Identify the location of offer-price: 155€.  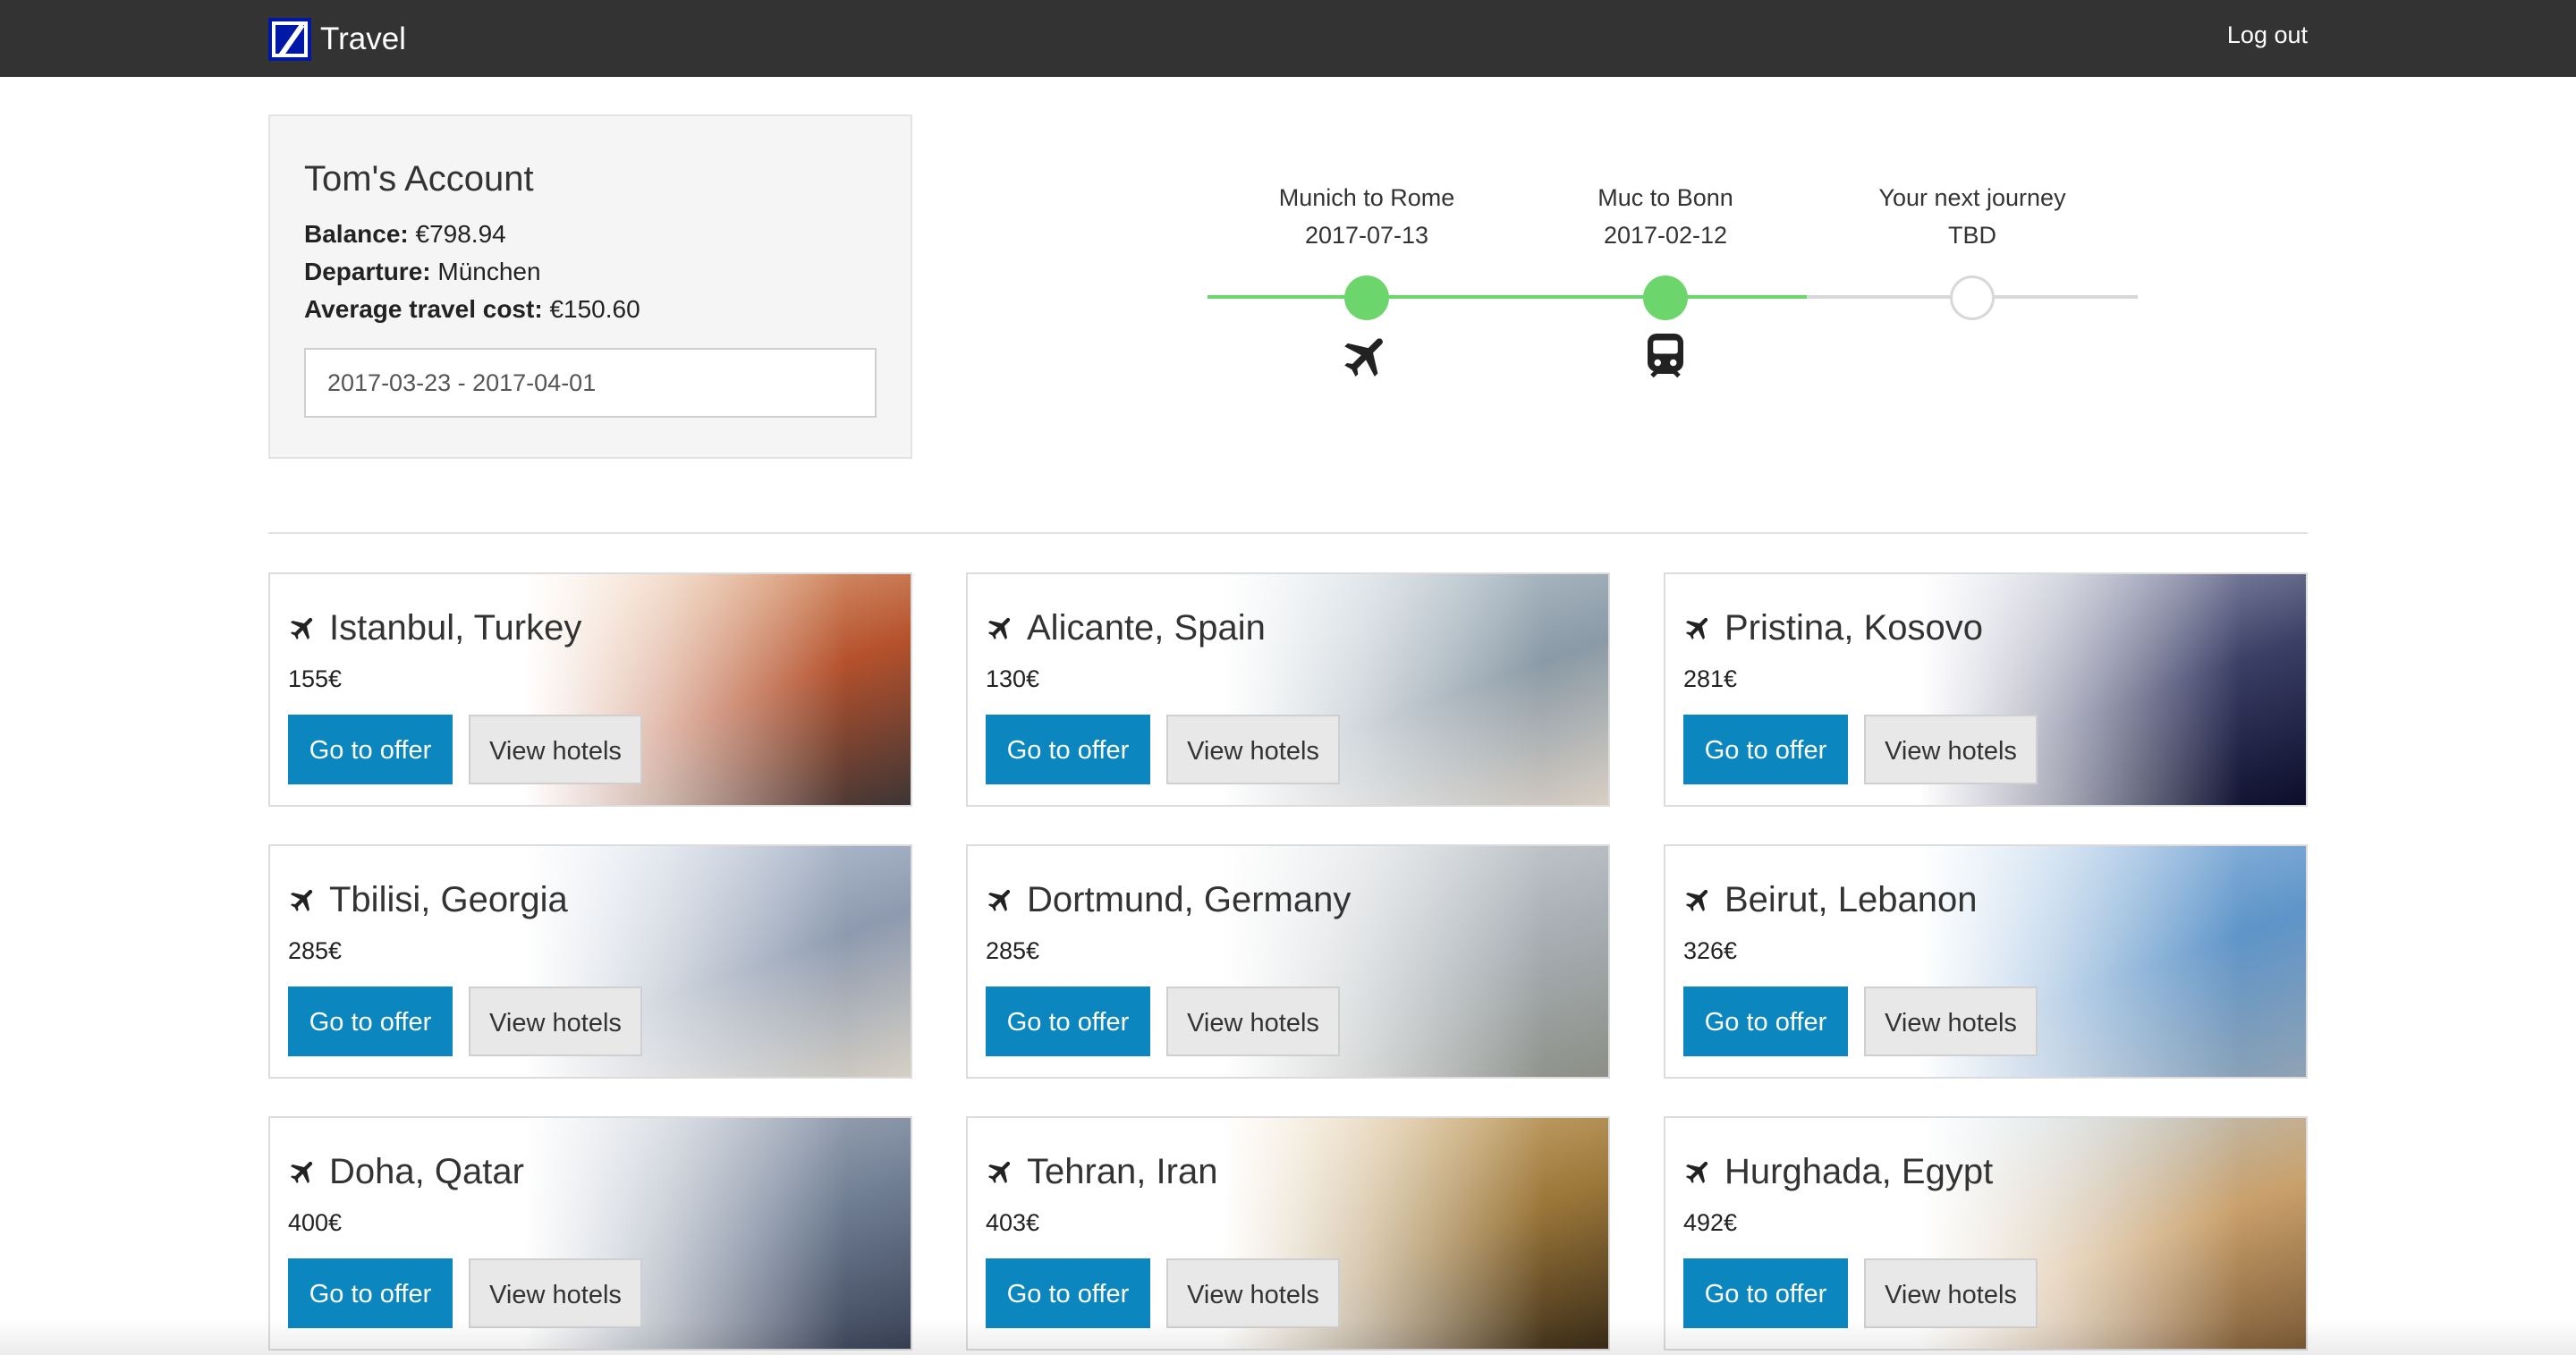
(315, 679).